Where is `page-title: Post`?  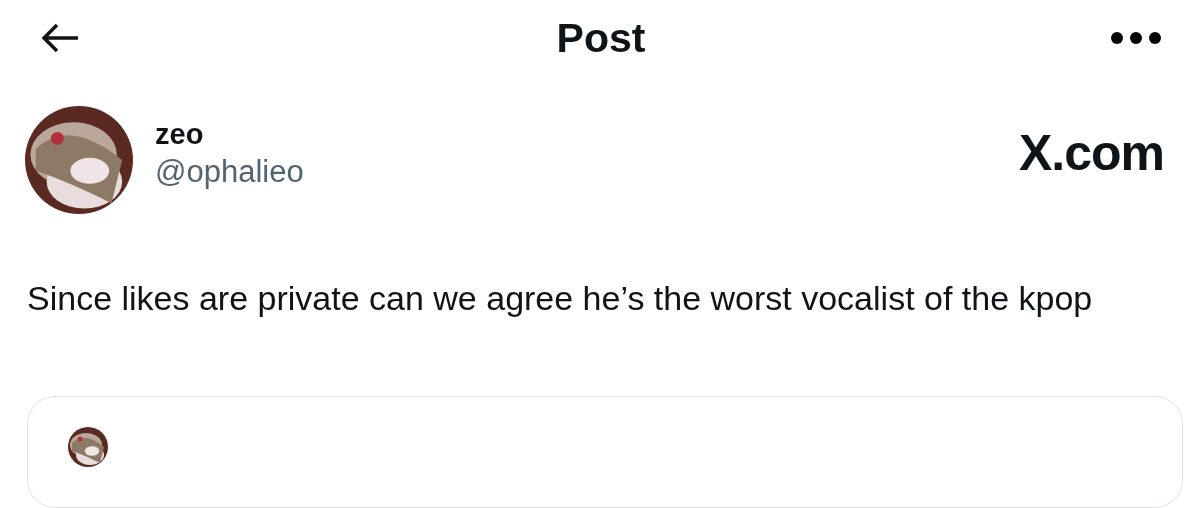
page-title: Post is located at coordinates (601, 38).